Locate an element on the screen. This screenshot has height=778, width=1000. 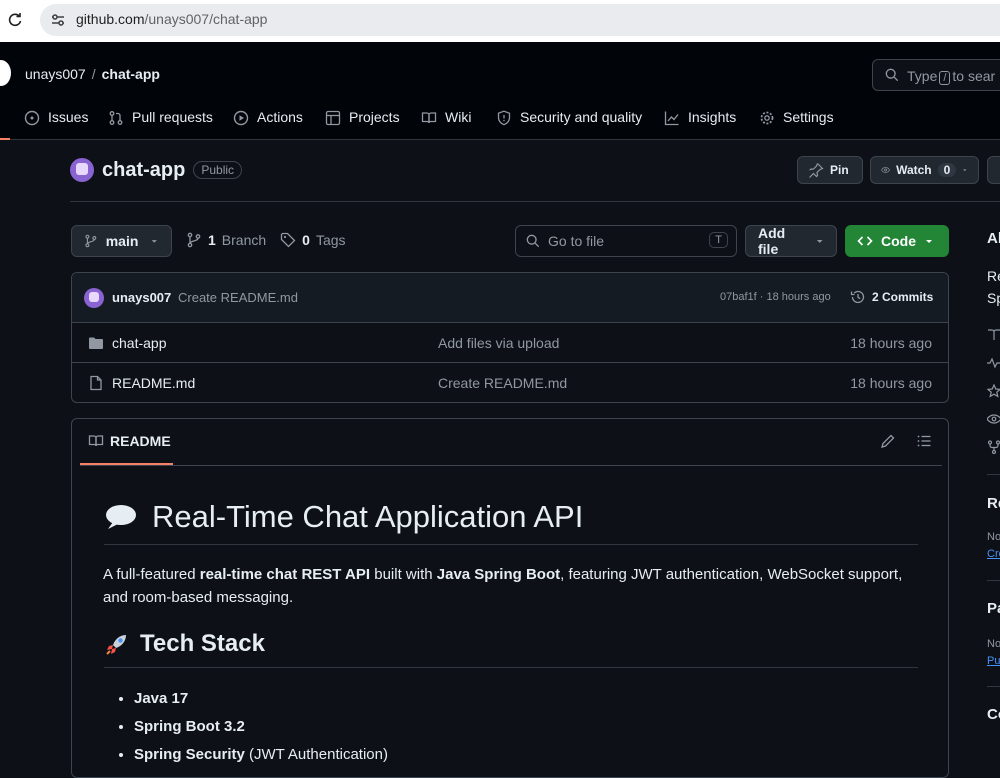
rocket-icon is located at coordinates (116, 645).